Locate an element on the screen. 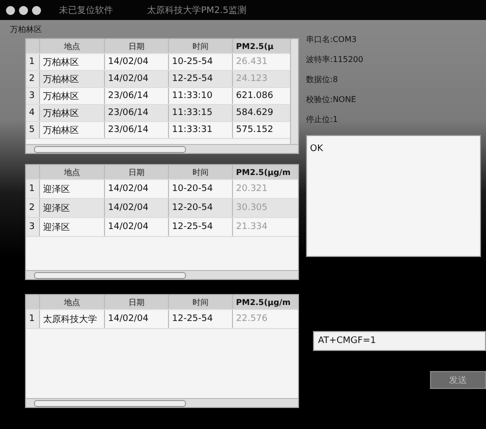  table-cell-text: 621.086 is located at coordinates (254, 96).